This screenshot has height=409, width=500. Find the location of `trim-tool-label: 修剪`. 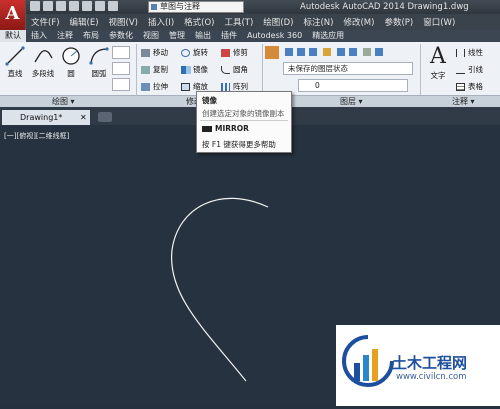

trim-tool-label: 修剪 is located at coordinates (240, 52).